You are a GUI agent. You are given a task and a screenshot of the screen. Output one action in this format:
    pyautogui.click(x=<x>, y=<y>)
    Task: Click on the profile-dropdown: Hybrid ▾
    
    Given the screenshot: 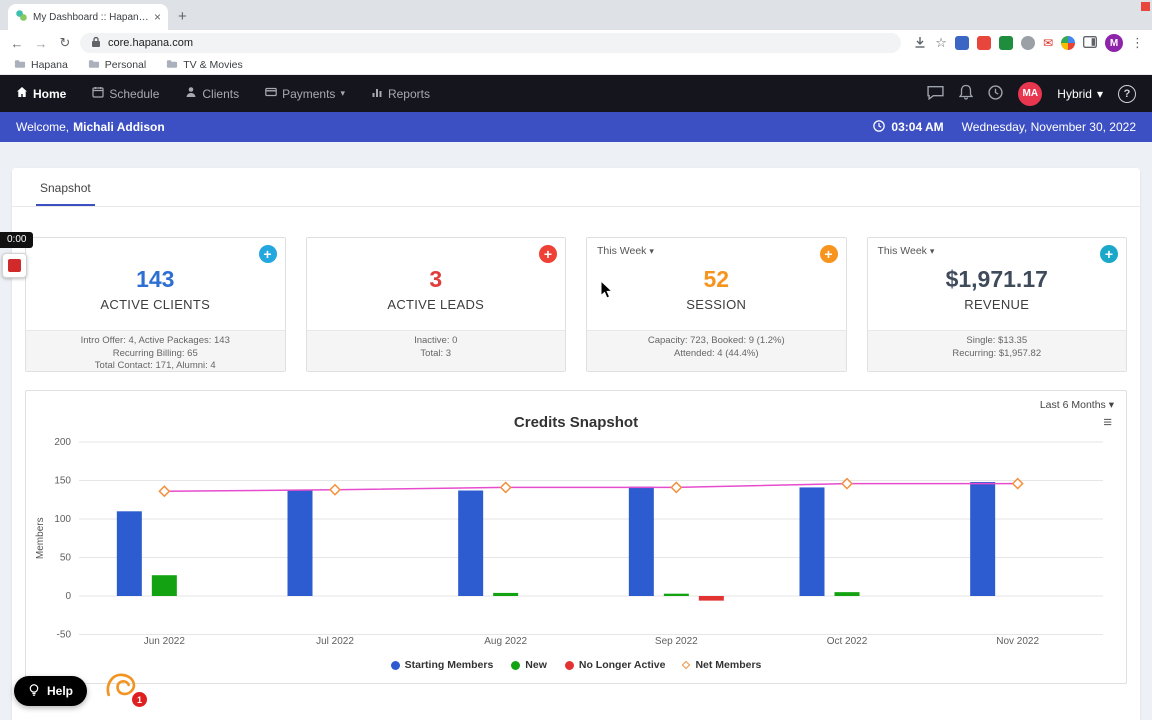 What is the action you would take?
    pyautogui.click(x=1080, y=94)
    